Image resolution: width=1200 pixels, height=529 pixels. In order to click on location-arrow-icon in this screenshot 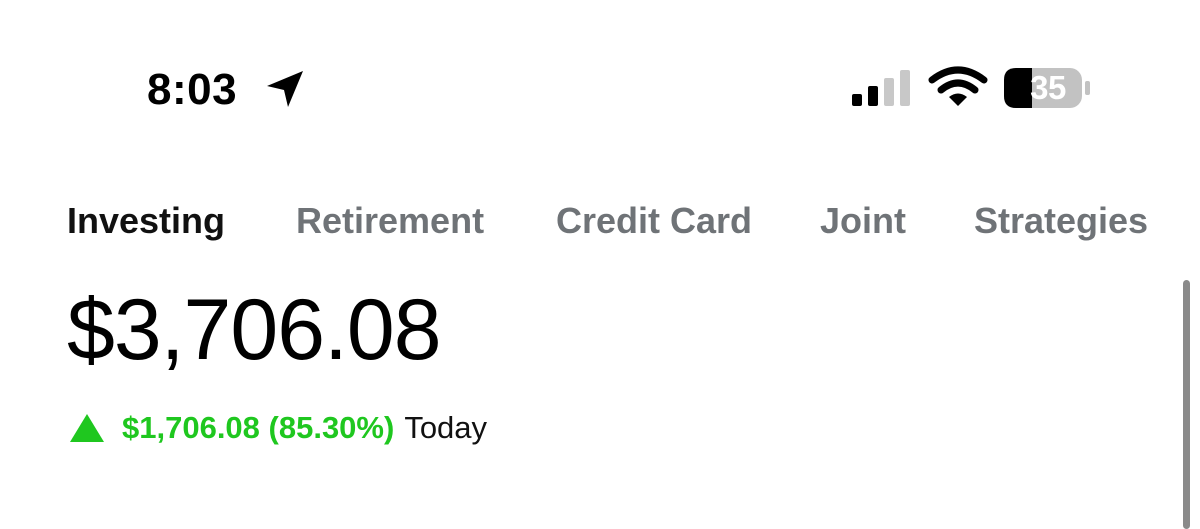, I will do `click(285, 89)`.